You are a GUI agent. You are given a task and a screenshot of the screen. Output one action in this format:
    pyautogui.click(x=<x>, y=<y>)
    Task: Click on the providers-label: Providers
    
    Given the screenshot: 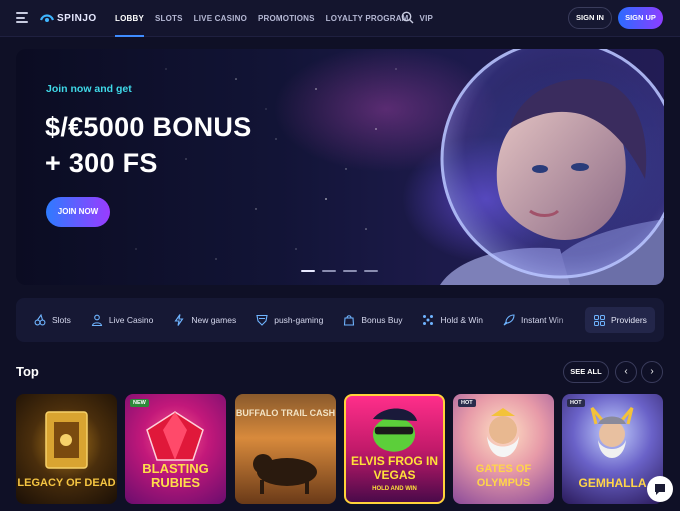 What is the action you would take?
    pyautogui.click(x=629, y=320)
    